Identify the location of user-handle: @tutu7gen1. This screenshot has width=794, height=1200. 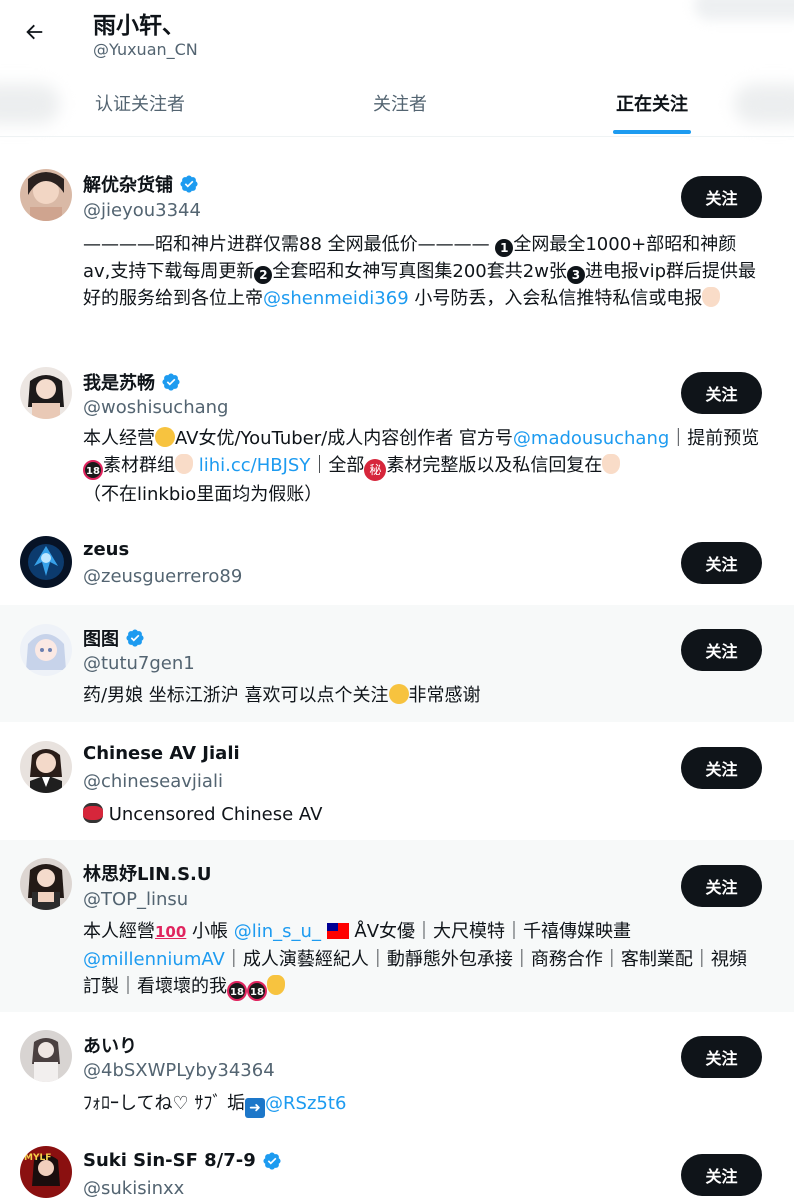
(139, 663).